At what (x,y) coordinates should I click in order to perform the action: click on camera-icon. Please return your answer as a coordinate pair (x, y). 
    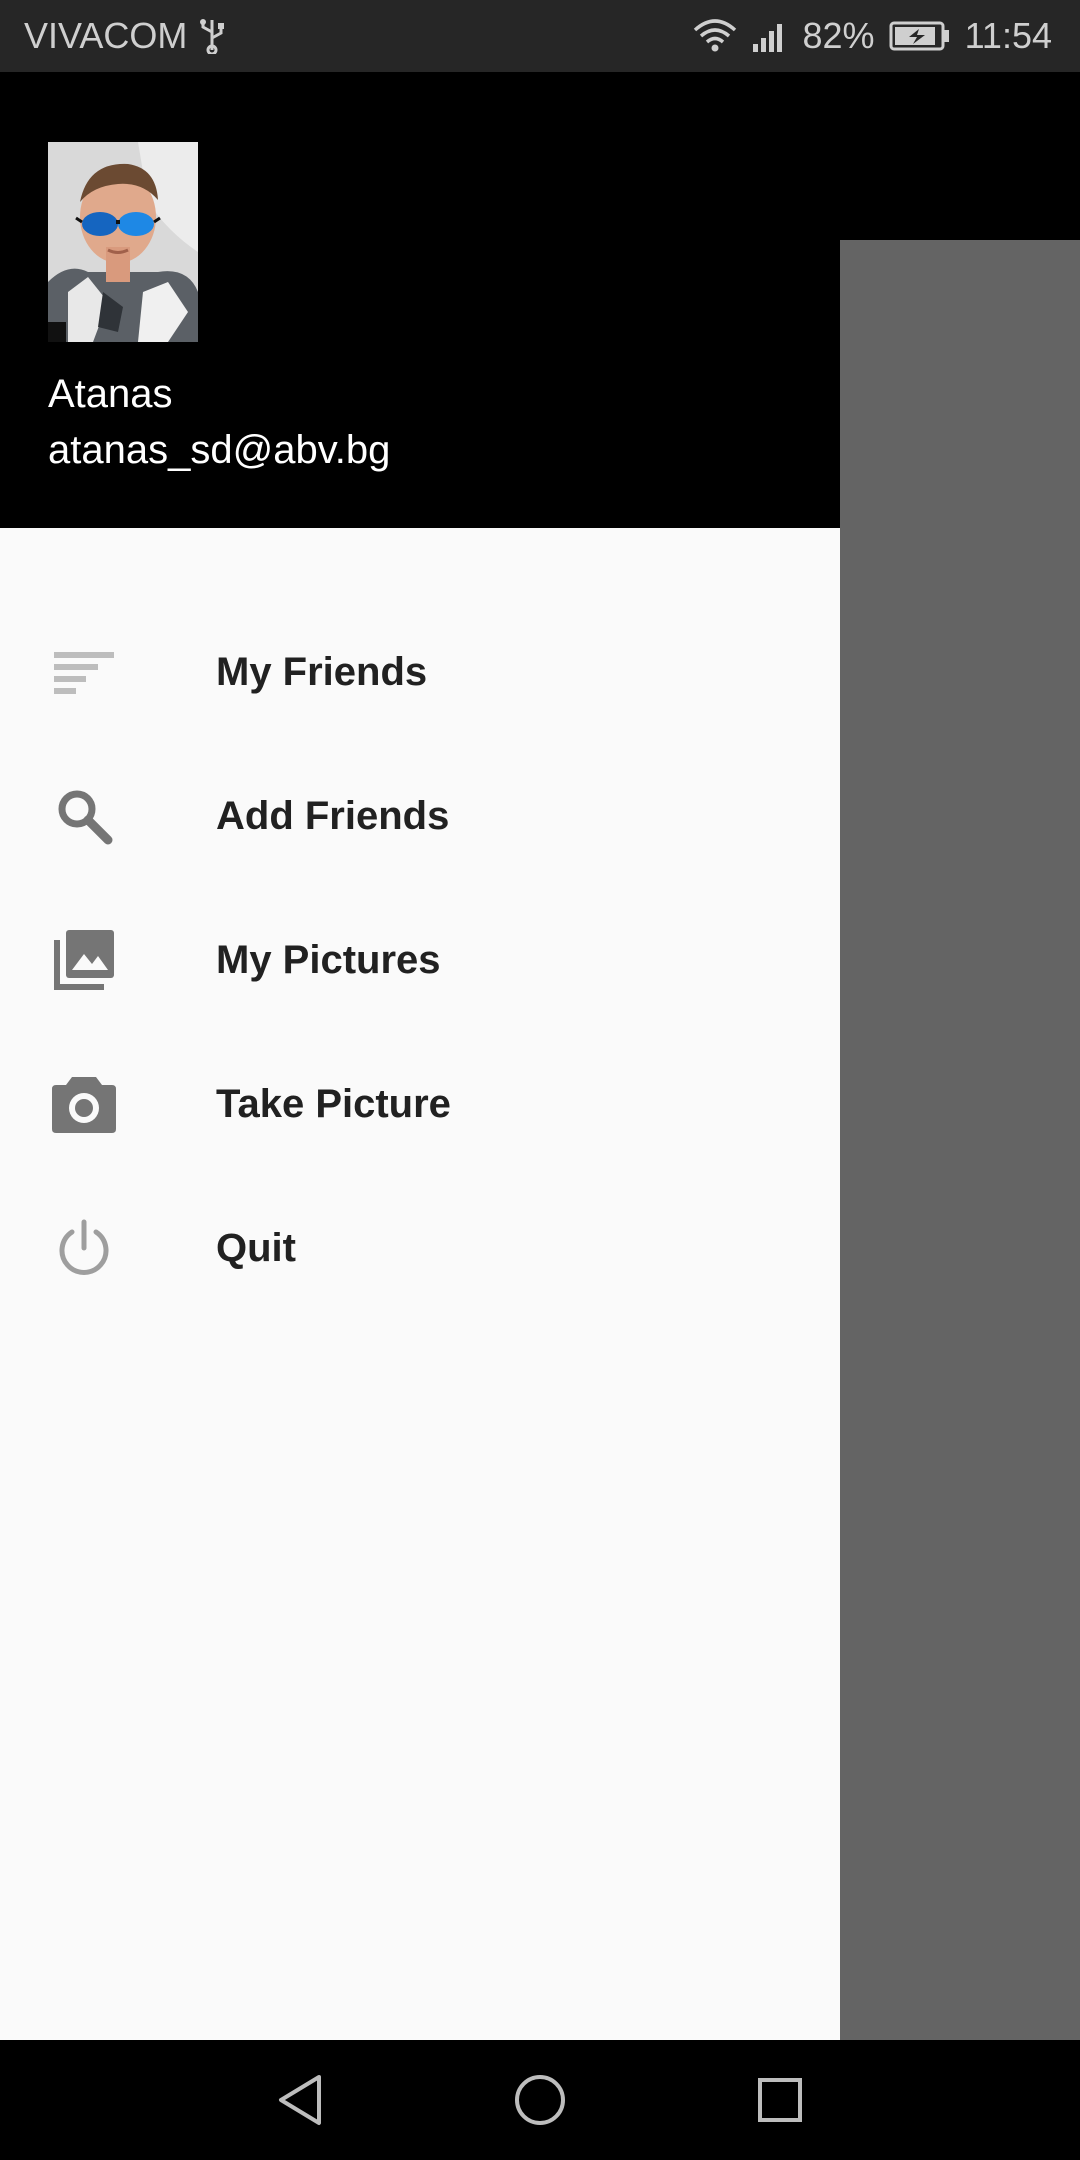
    Looking at the image, I should click on (84, 1104).